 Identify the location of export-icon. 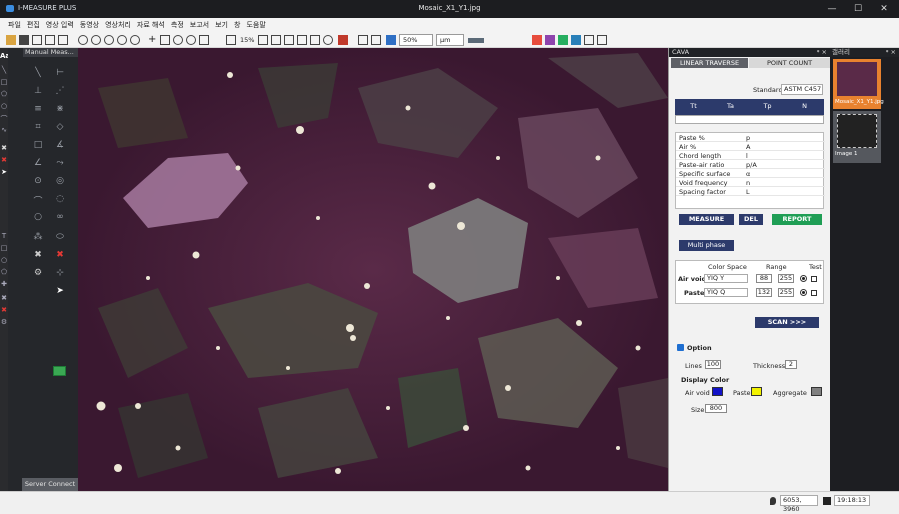
(589, 40).